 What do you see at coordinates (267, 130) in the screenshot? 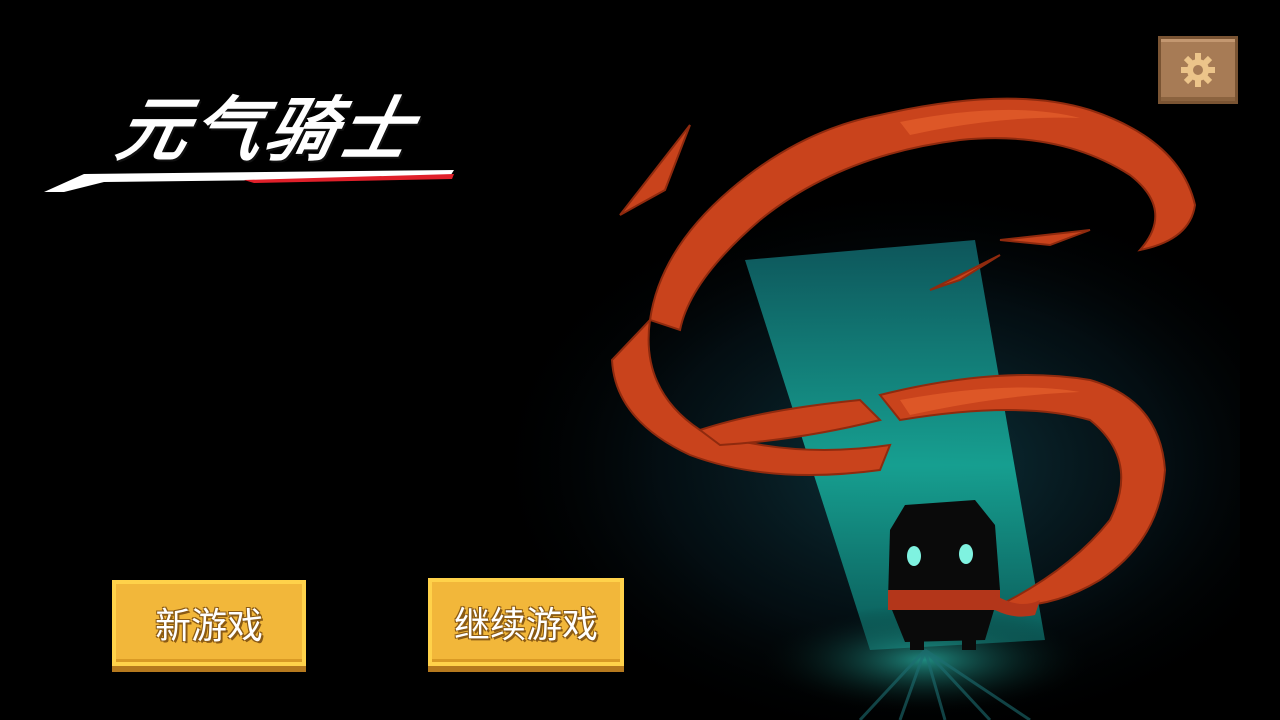
I see `game-title: 元气骑士` at bounding box center [267, 130].